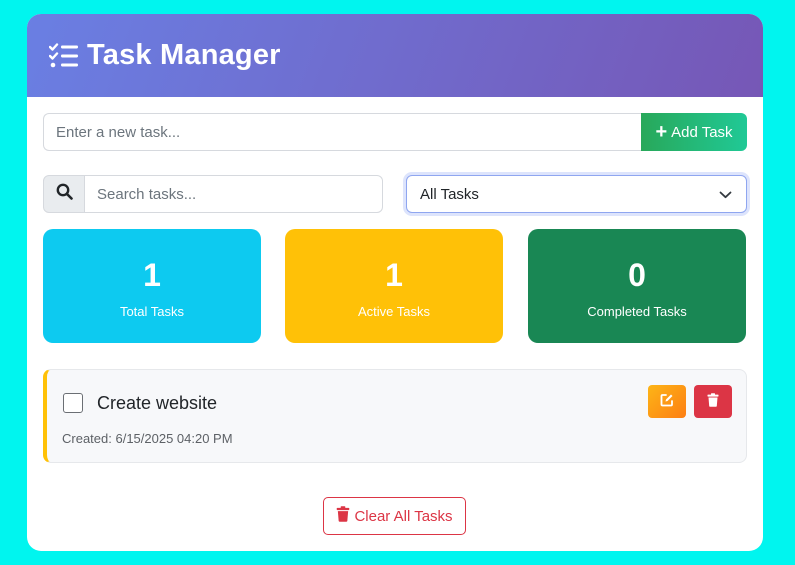 The image size is (795, 565). I want to click on edit-icon, so click(667, 401).